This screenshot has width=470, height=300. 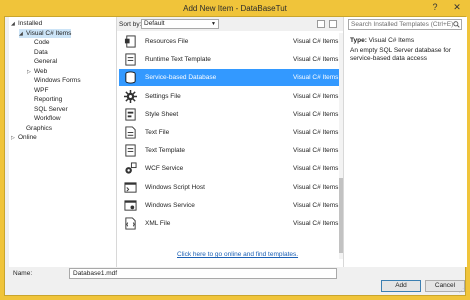 I want to click on template-item: Text File Visual C# Items, so click(x=229, y=132).